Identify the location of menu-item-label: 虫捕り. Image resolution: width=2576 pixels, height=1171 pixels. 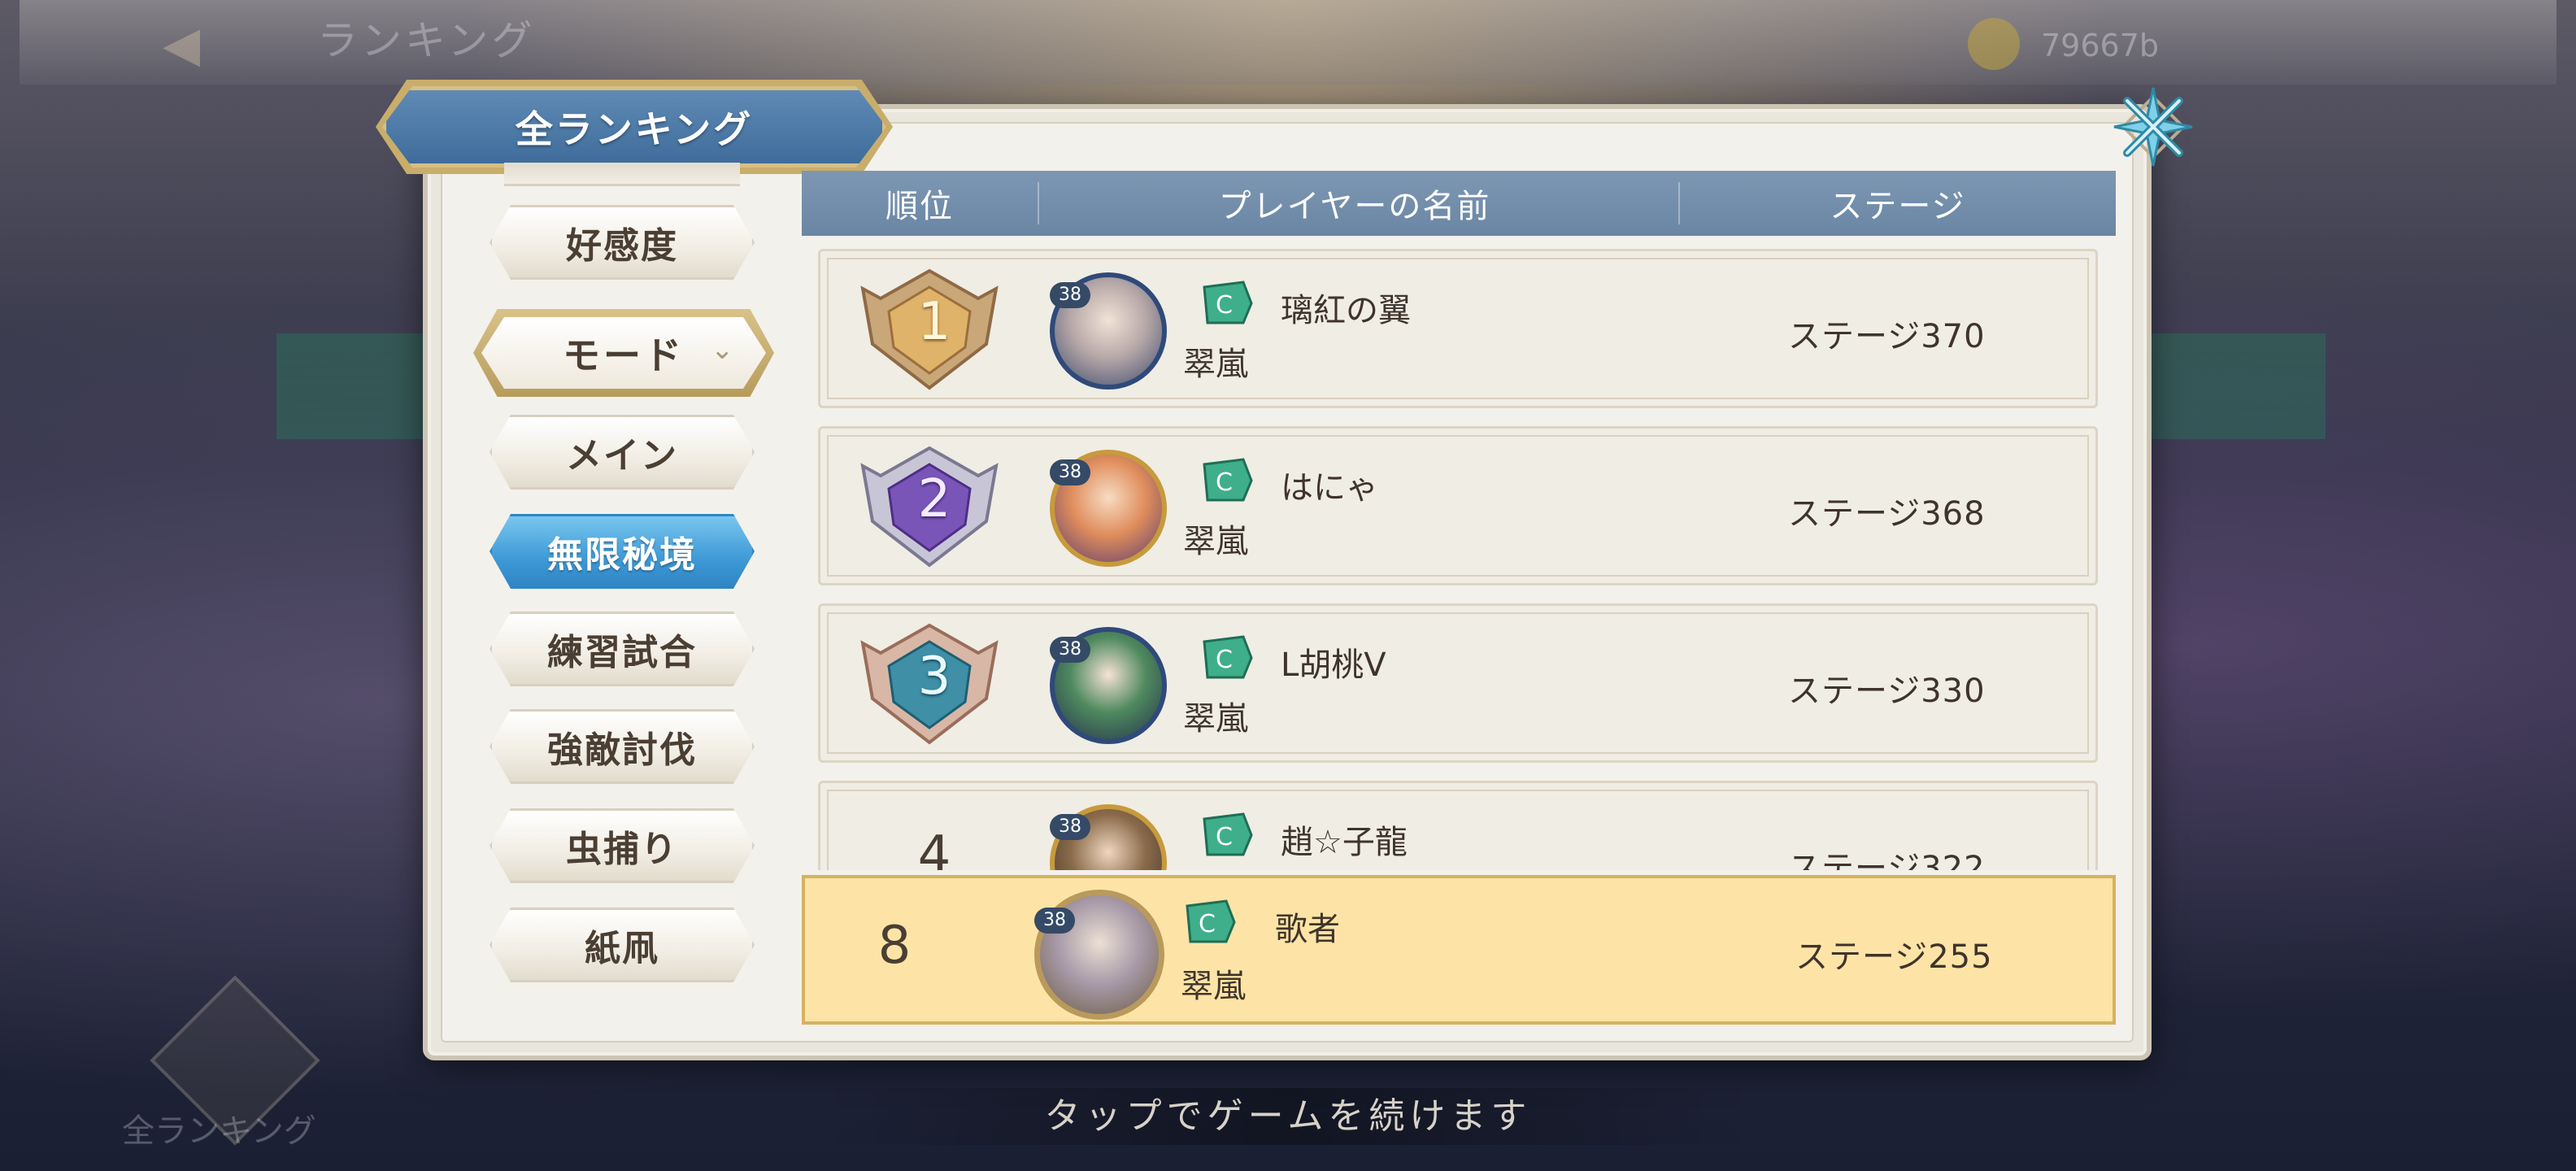
(622, 850).